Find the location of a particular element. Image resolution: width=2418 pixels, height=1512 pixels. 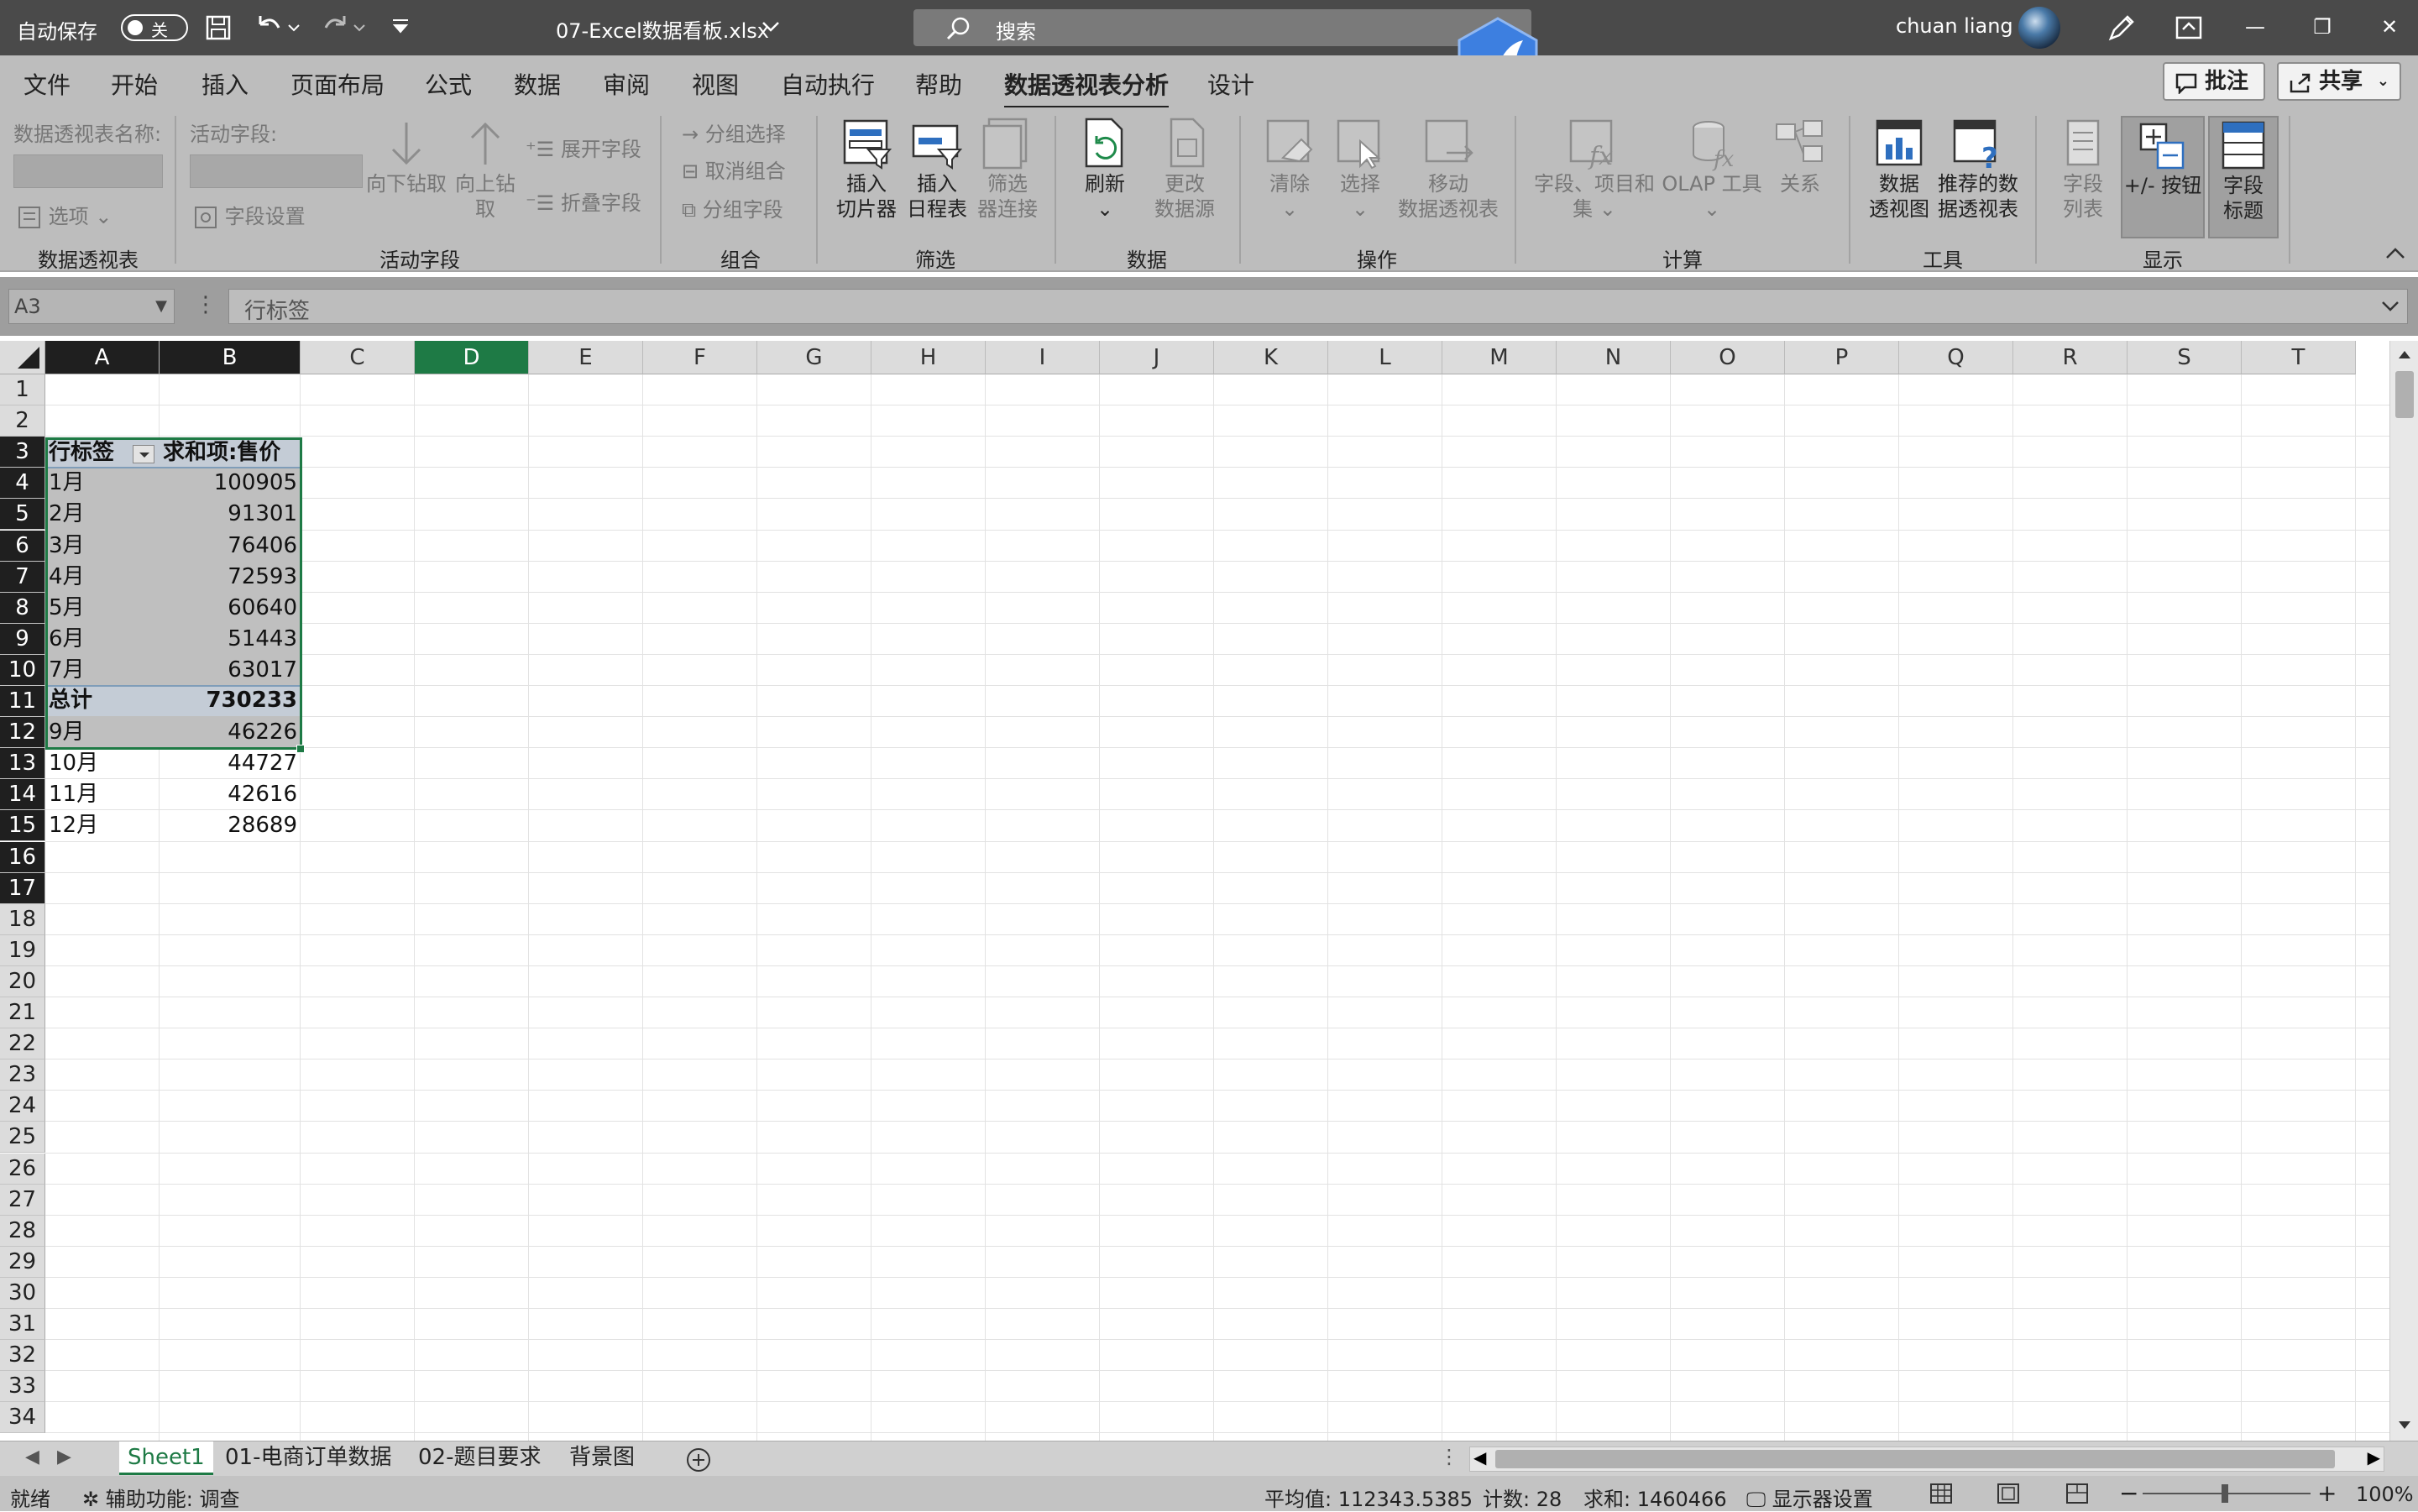

scroll-right-icon: ▶ is located at coordinates (2374, 1457).